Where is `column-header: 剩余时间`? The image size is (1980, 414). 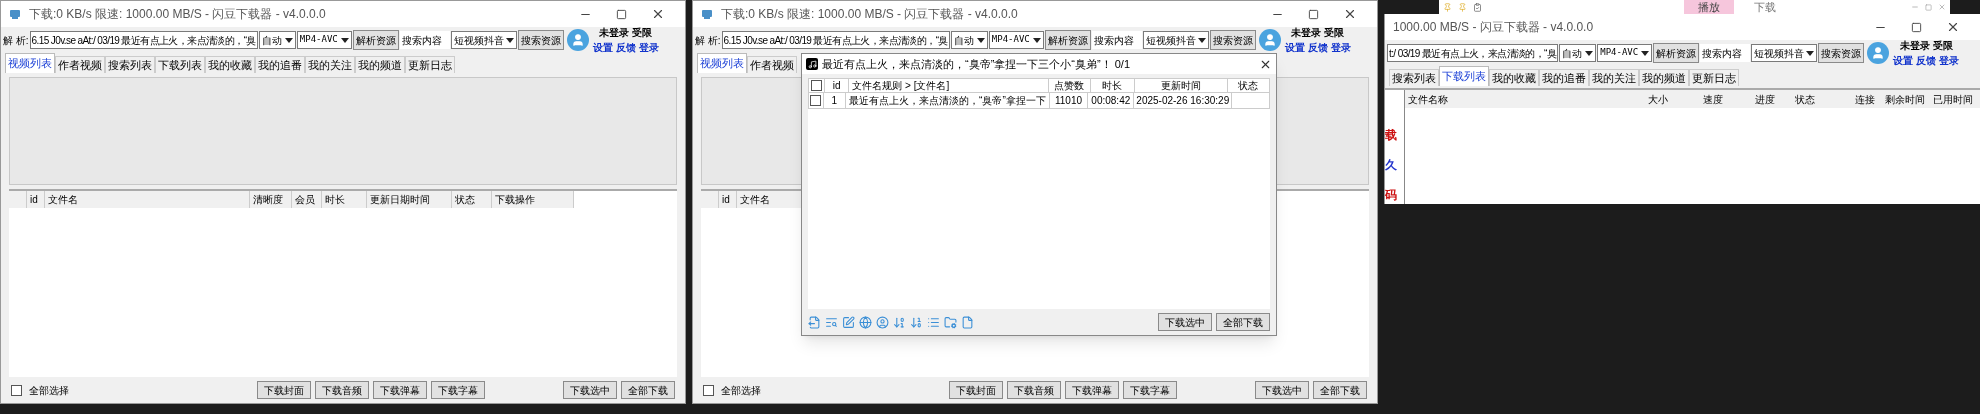
column-header: 剩余时间 is located at coordinates (1906, 99).